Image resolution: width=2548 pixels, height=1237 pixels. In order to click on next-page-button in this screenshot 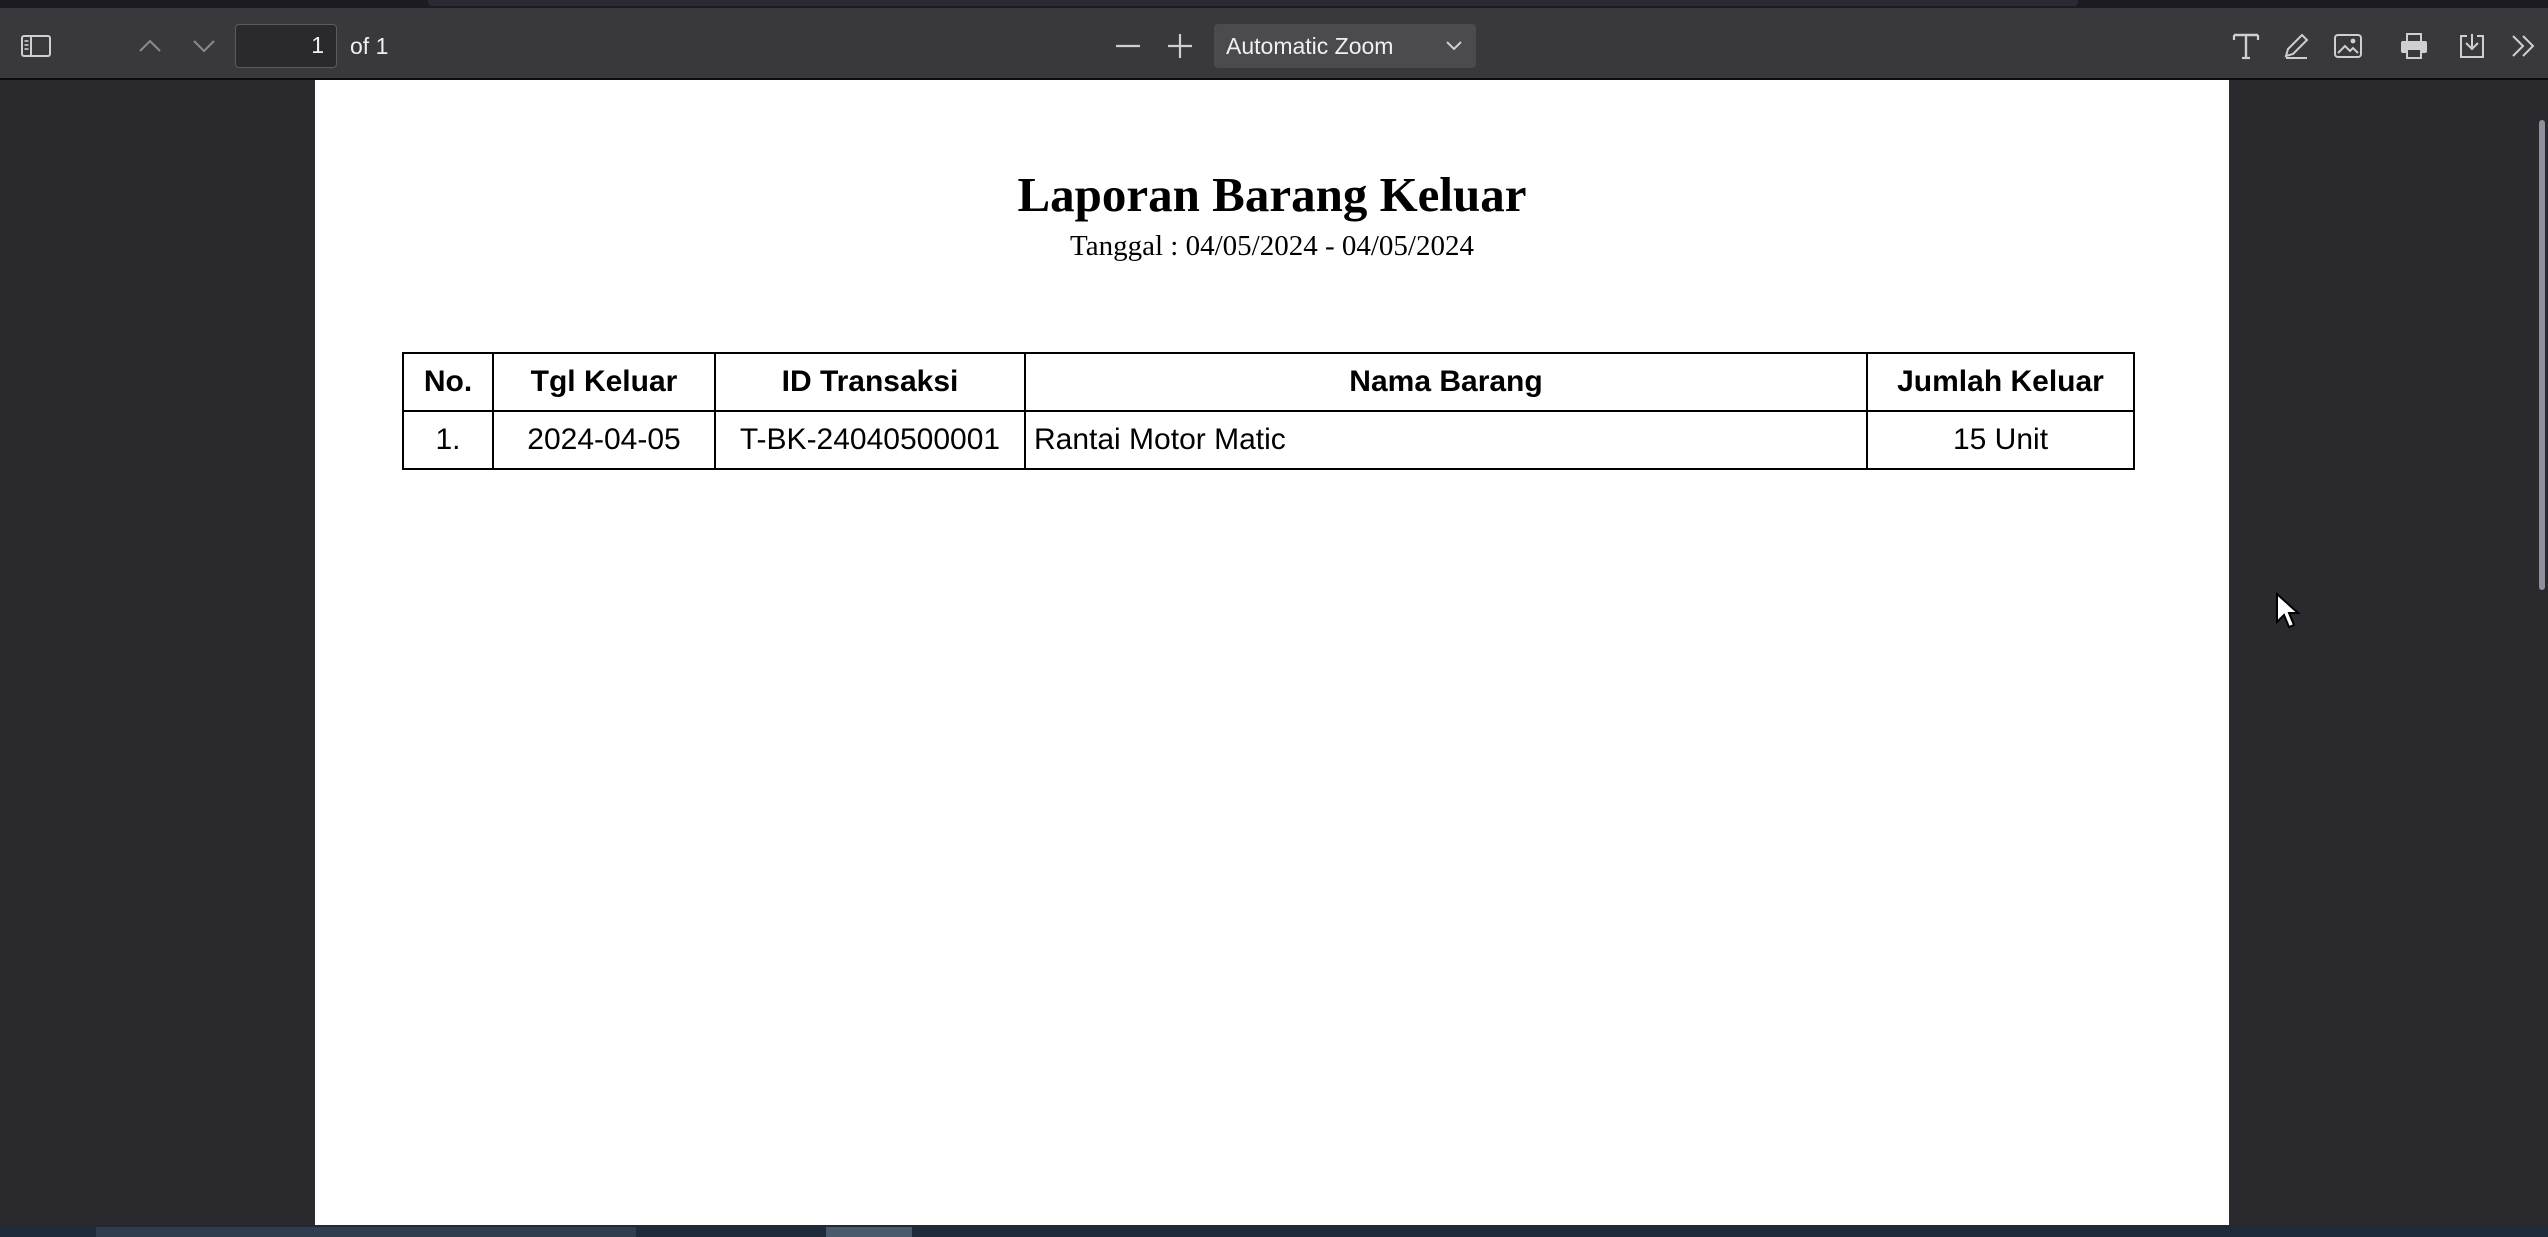, I will do `click(204, 46)`.